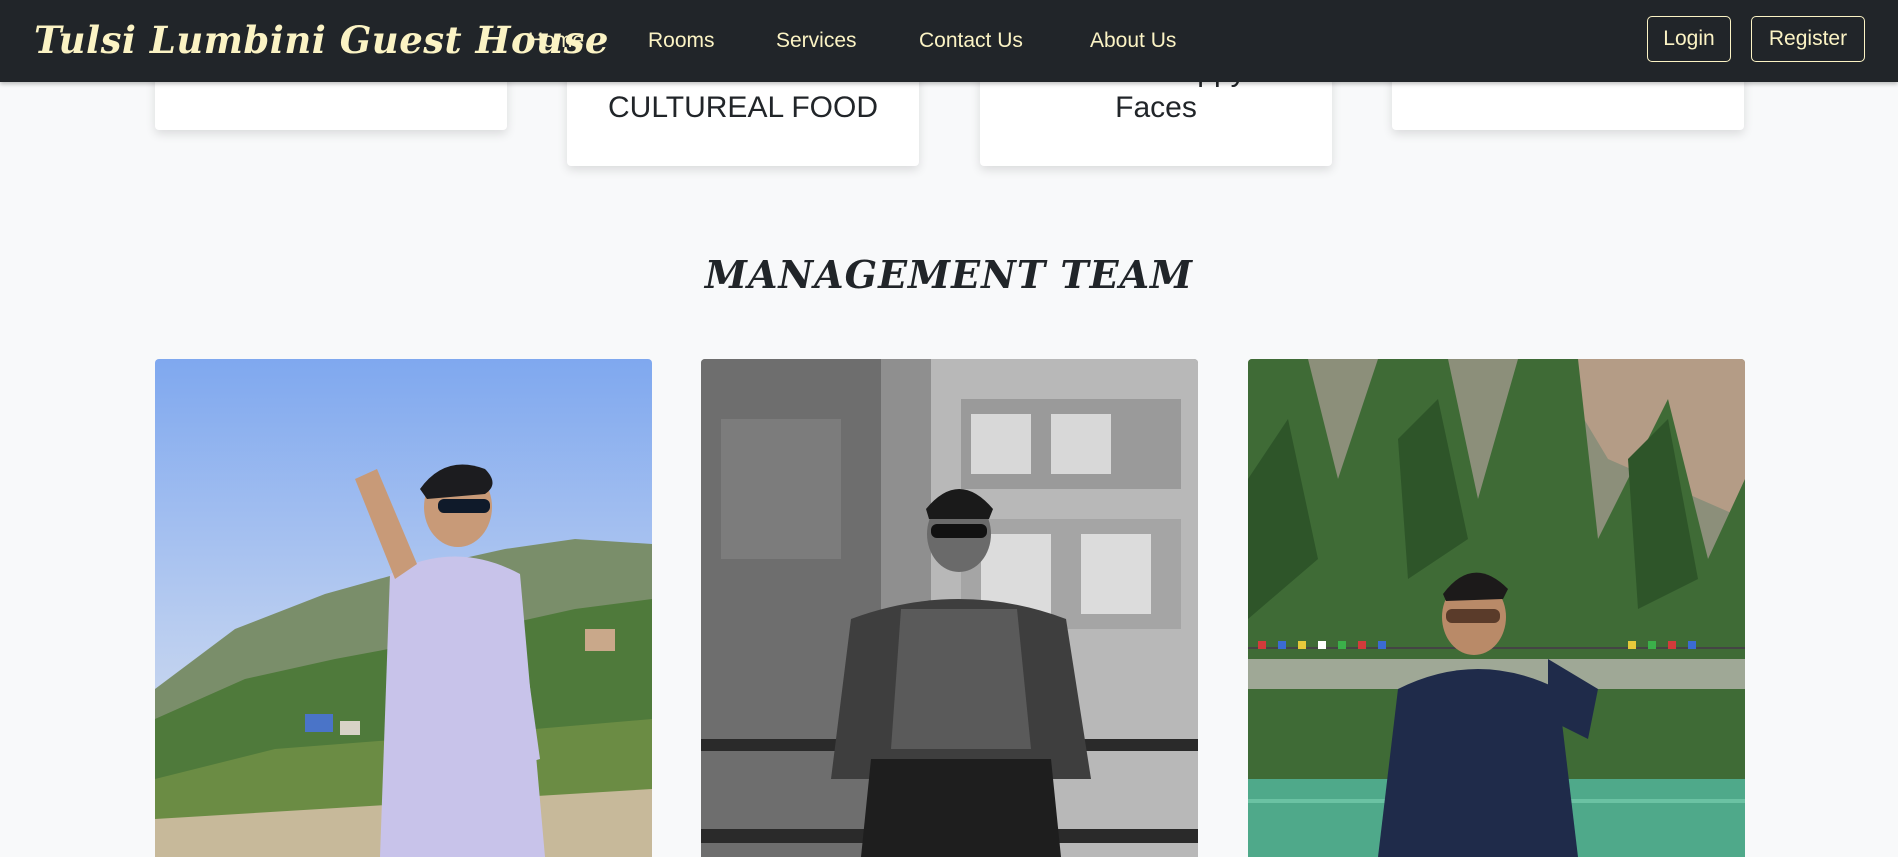  I want to click on login-button: Login, so click(1689, 39).